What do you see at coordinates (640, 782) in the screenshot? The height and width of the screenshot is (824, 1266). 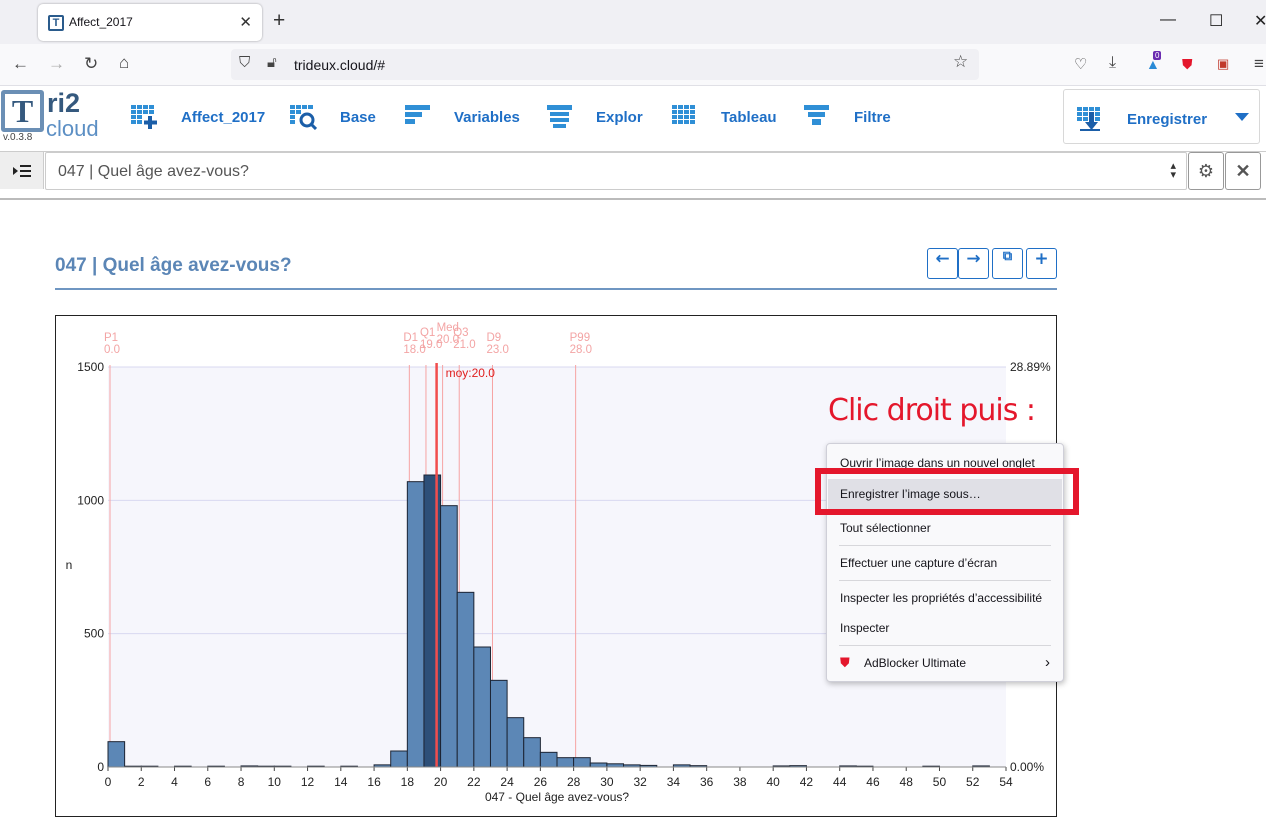 I see `x-tick-label: 32` at bounding box center [640, 782].